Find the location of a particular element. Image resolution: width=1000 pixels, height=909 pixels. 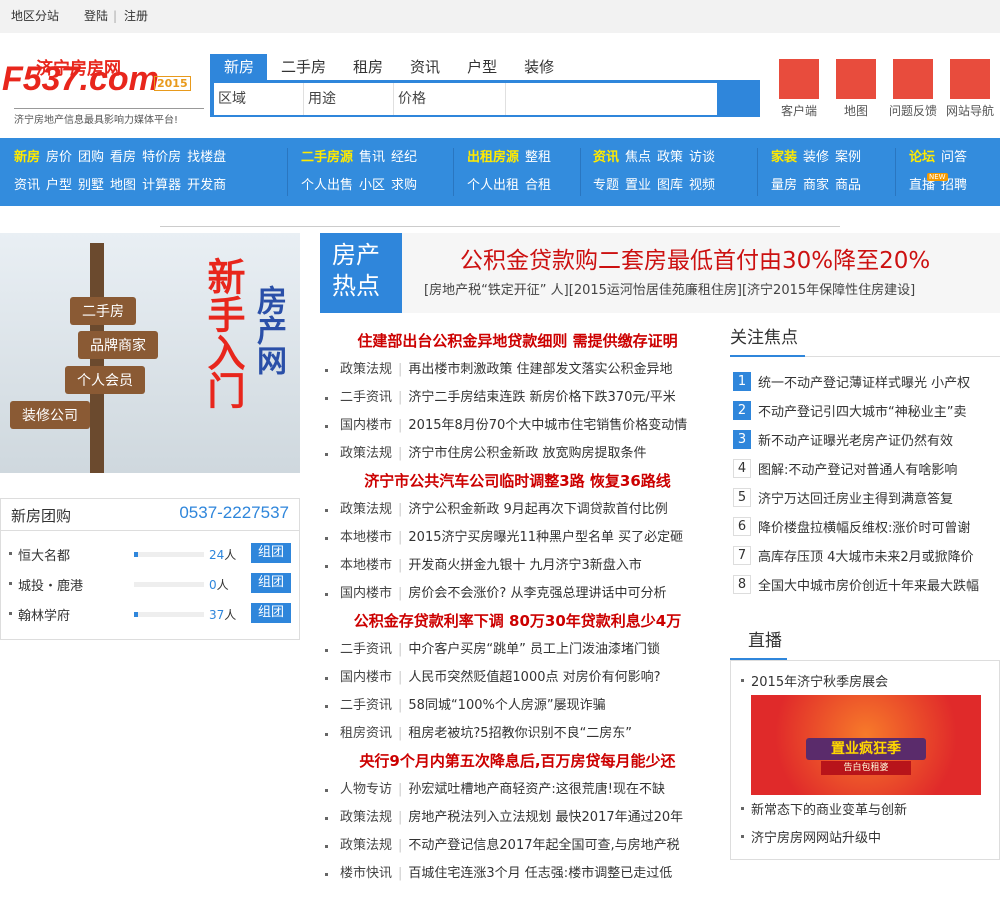

quick-link: 地图 is located at coordinates (856, 89).